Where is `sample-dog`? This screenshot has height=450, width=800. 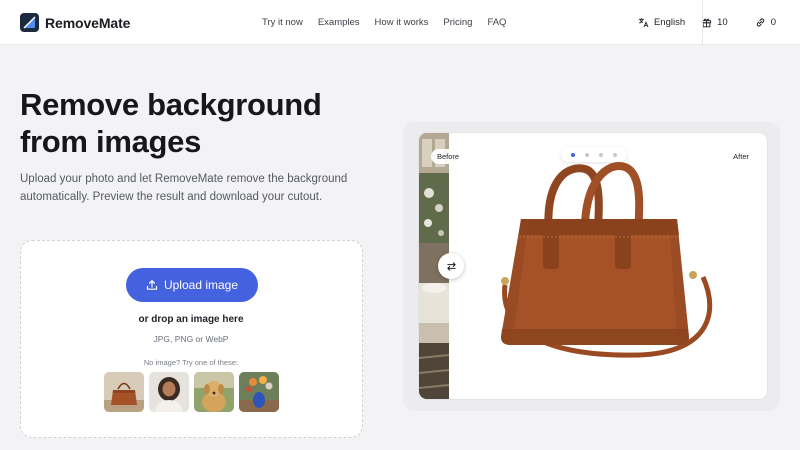 sample-dog is located at coordinates (214, 392).